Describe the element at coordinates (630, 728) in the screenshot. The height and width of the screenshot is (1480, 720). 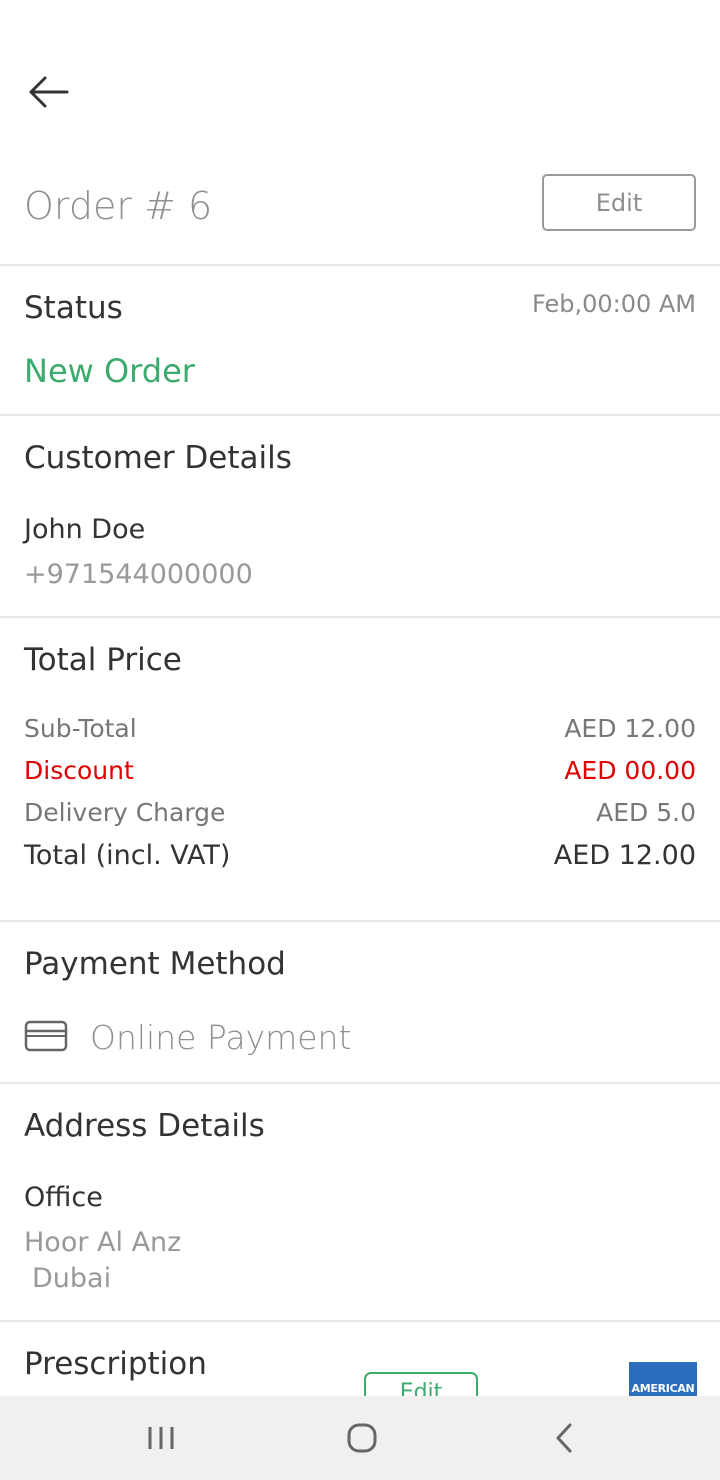
I see `subtotal-value: AED 12.00` at that location.